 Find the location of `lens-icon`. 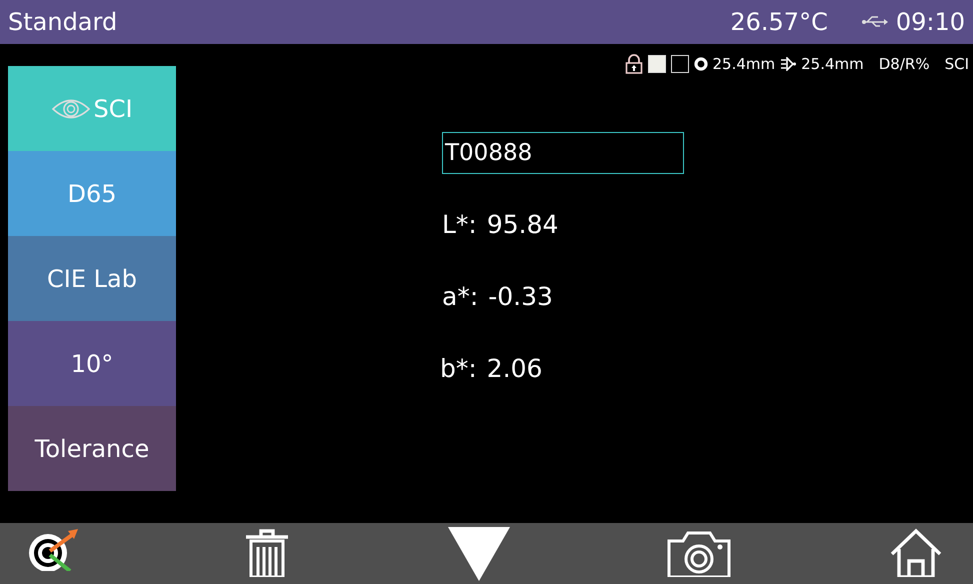

lens-icon is located at coordinates (788, 64).